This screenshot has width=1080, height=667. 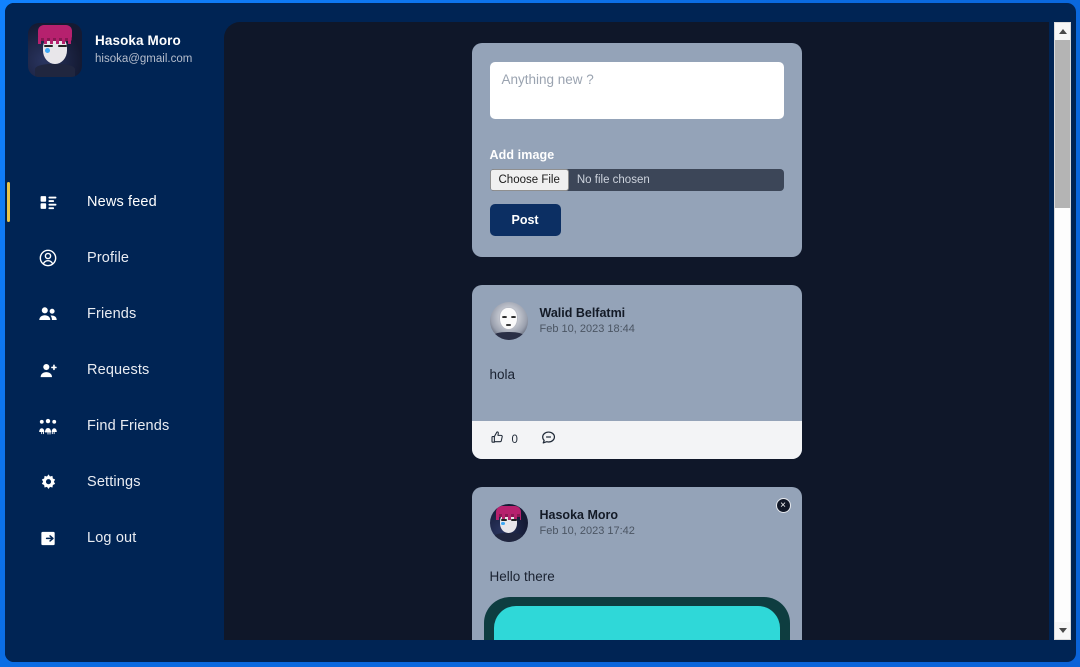 I want to click on sidebar-profile-text: Hasoka Moro hisoka@gmail.com, so click(x=143, y=50).